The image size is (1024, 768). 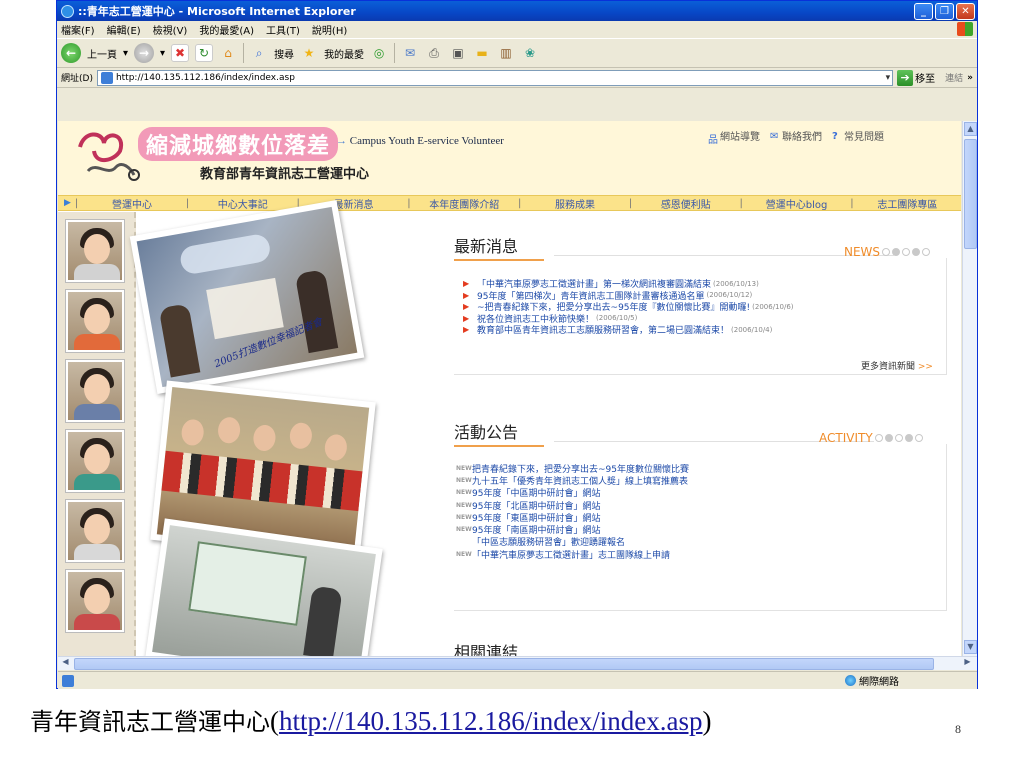 I want to click on more-news-link: 更多資訊新聞 >>, so click(x=897, y=365).